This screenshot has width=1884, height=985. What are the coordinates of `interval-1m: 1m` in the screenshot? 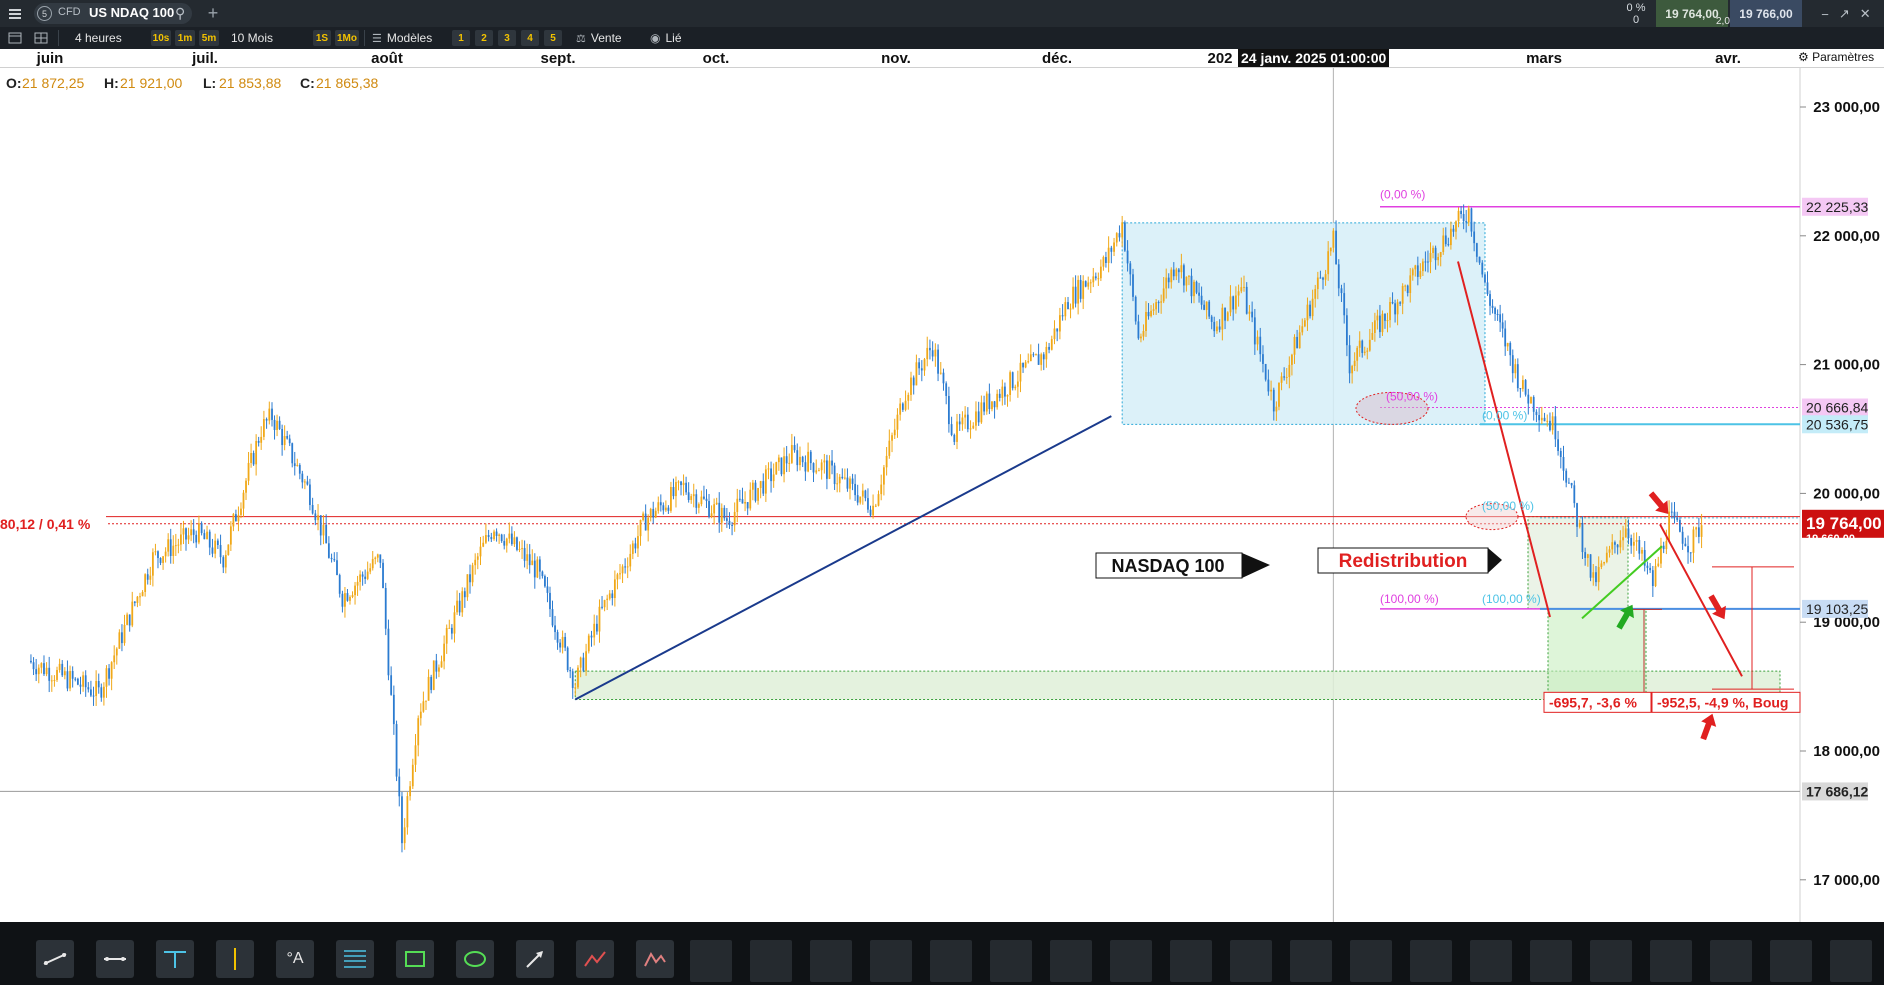 It's located at (185, 38).